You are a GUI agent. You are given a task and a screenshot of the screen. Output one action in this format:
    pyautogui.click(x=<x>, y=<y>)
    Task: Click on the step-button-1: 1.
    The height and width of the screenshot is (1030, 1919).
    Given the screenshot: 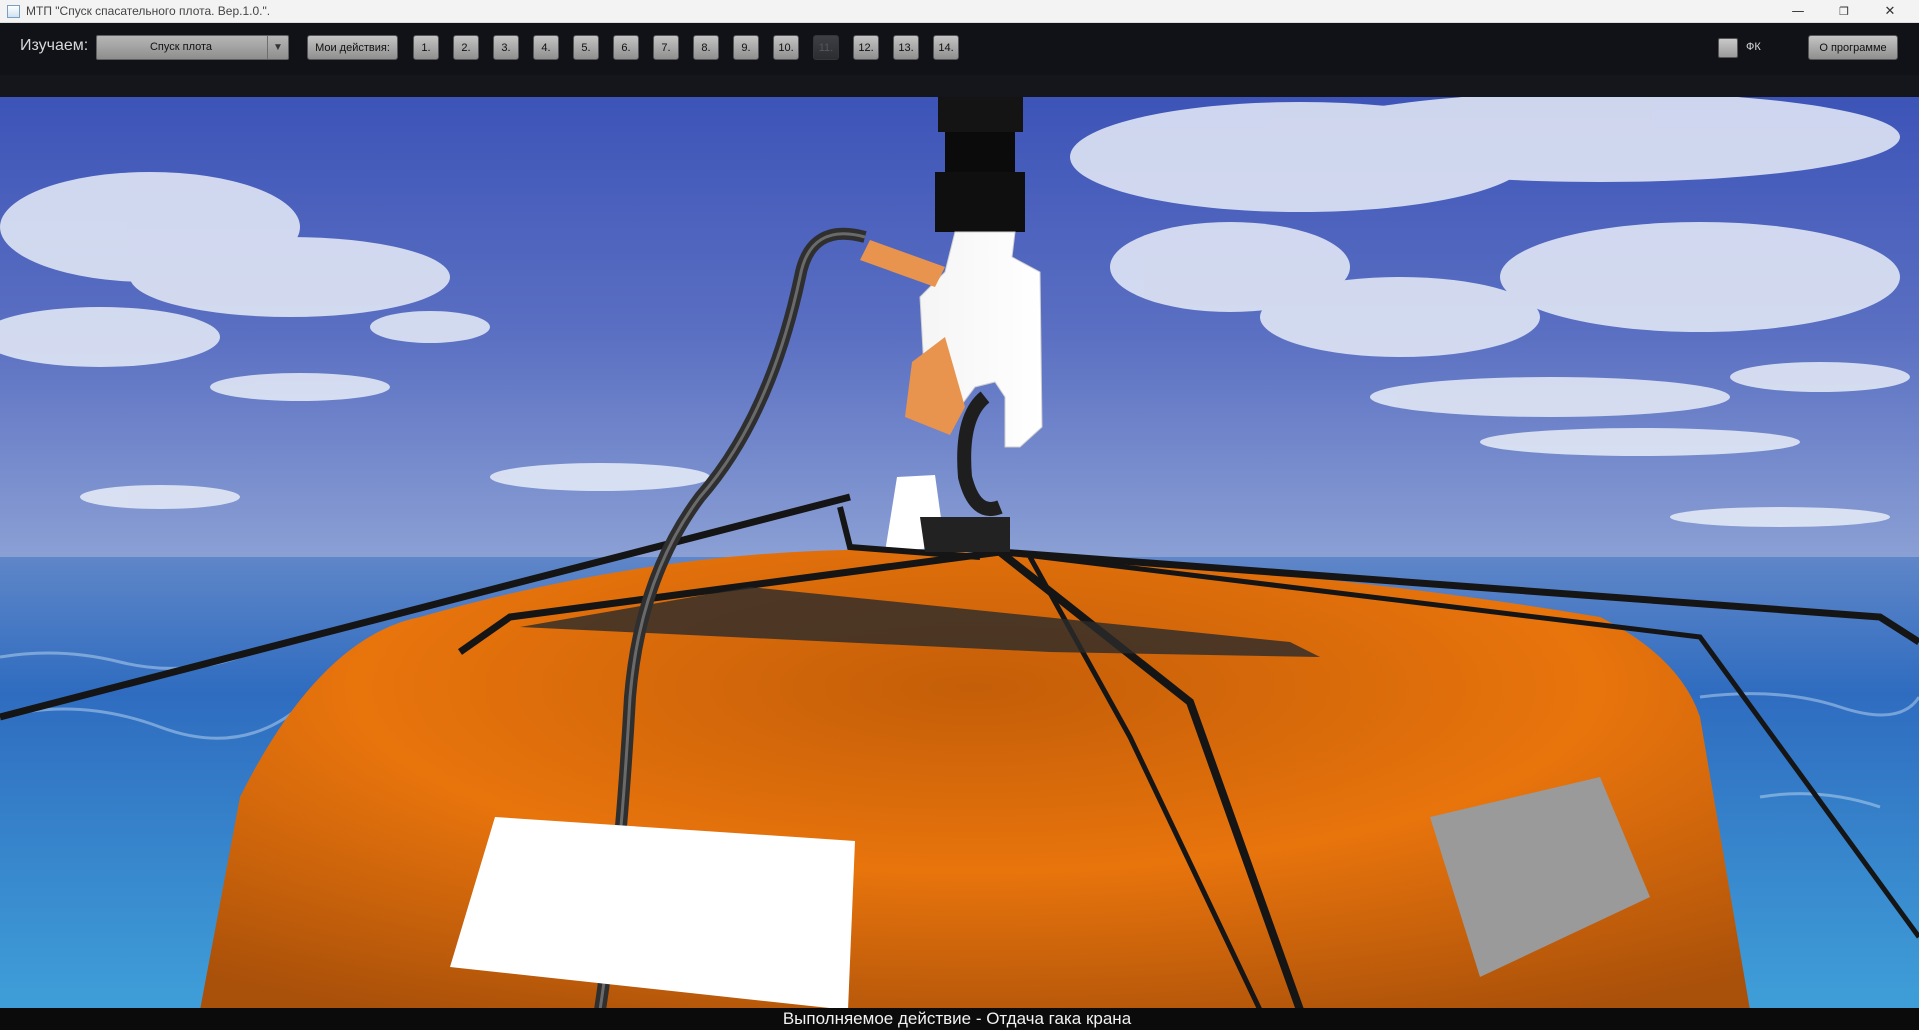 What is the action you would take?
    pyautogui.click(x=426, y=47)
    